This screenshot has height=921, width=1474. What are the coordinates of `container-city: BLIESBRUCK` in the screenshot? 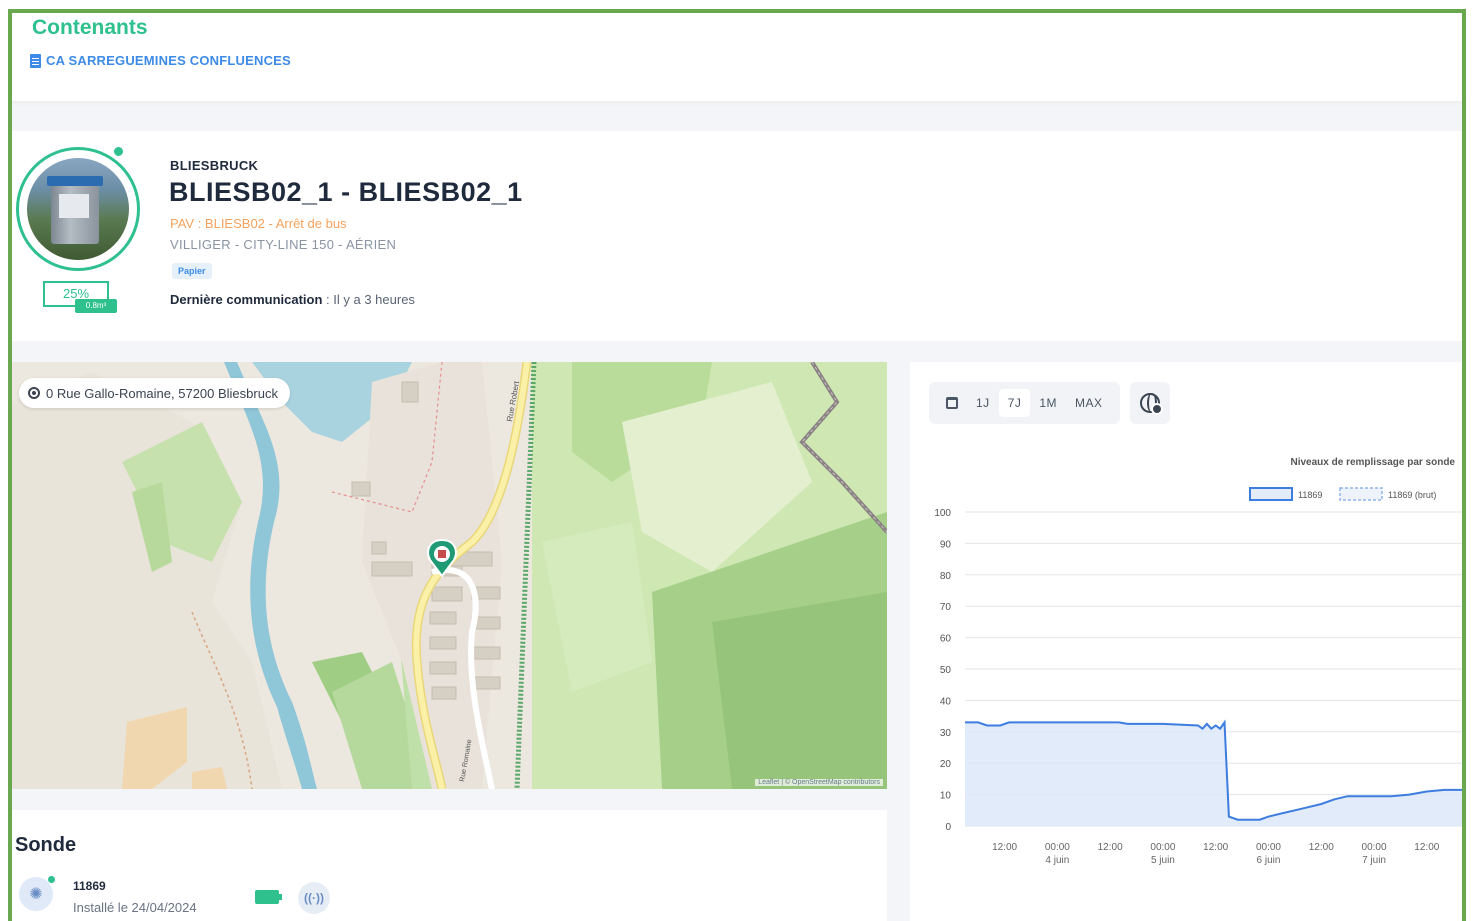 It's located at (214, 165).